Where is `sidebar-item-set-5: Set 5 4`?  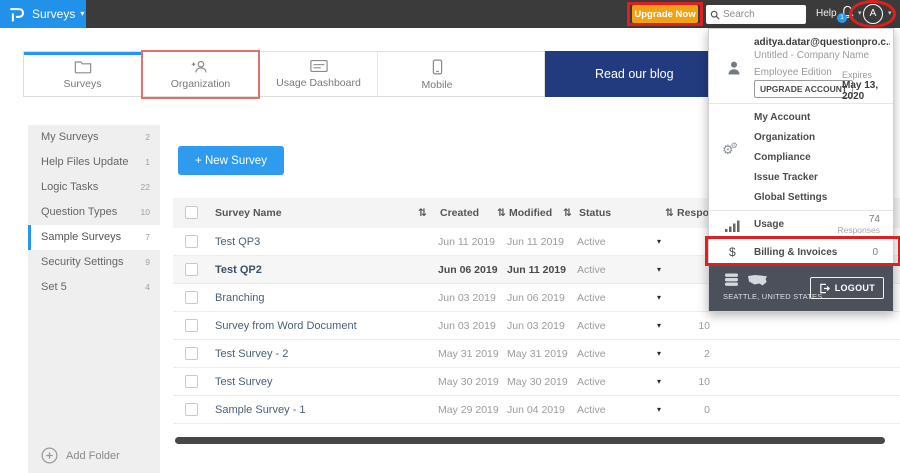 sidebar-item-set-5: Set 5 4 is located at coordinates (94, 287).